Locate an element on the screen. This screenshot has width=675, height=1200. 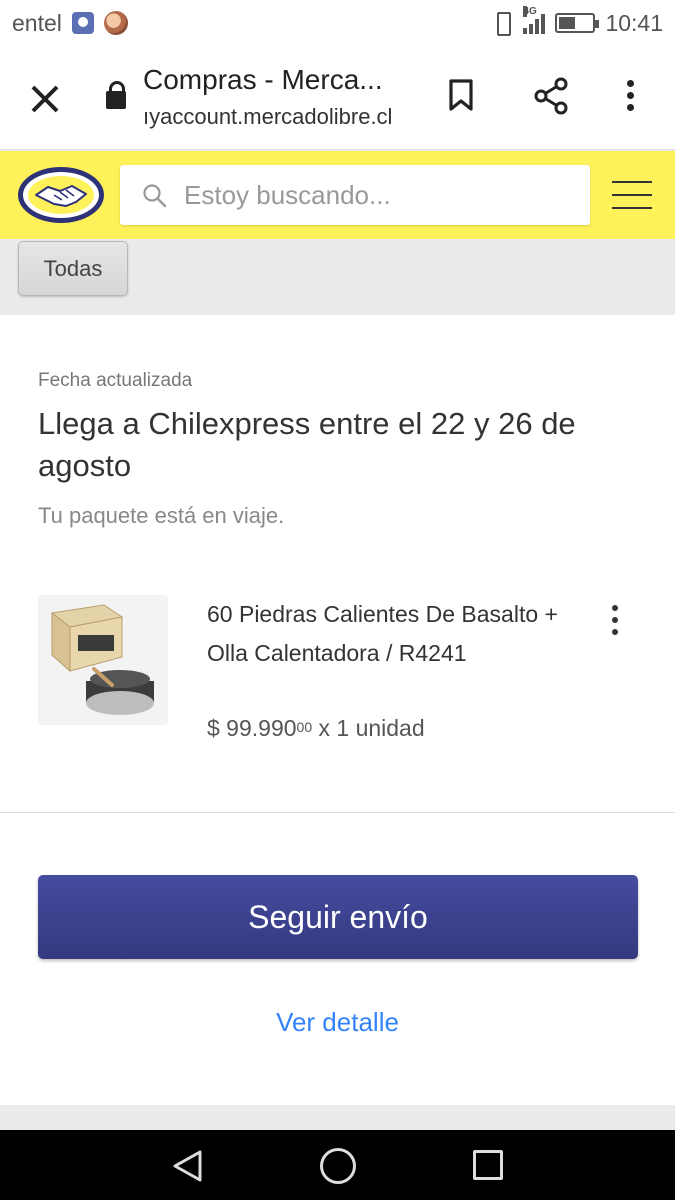
carrier-label: entel is located at coordinates (37, 22).